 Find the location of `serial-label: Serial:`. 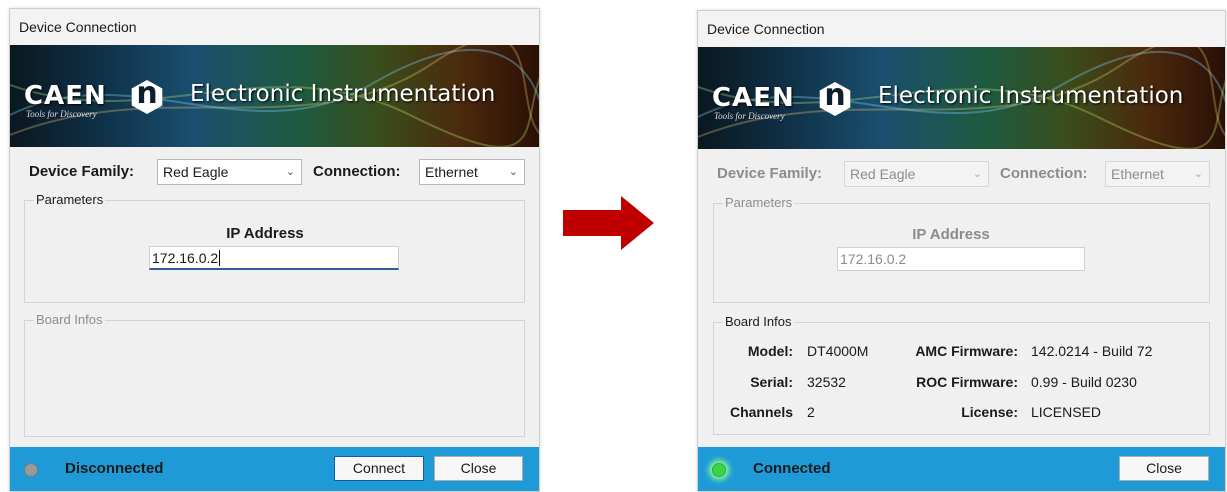

serial-label: Serial: is located at coordinates (771, 382).